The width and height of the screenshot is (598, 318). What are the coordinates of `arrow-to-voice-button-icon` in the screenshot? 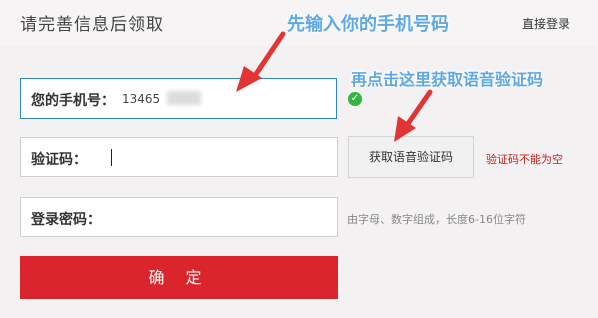 It's located at (413, 115).